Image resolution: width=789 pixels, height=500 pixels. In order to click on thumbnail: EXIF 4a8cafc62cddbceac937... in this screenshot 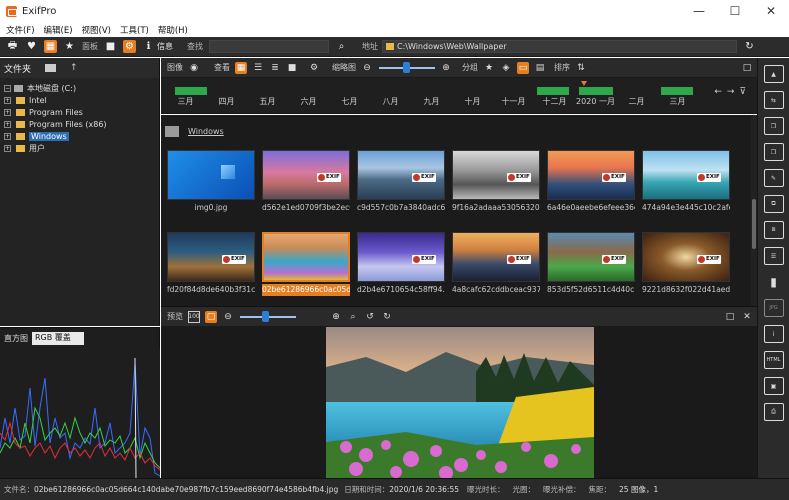, I will do `click(496, 264)`.